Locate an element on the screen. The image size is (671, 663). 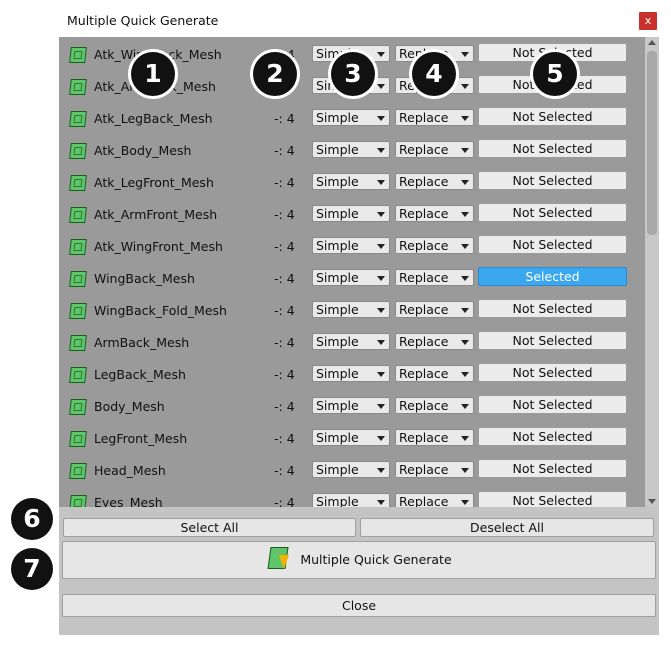
mesh-row: Body_Mesh -: 4 Simple Replace Not Selected is located at coordinates (352, 405).